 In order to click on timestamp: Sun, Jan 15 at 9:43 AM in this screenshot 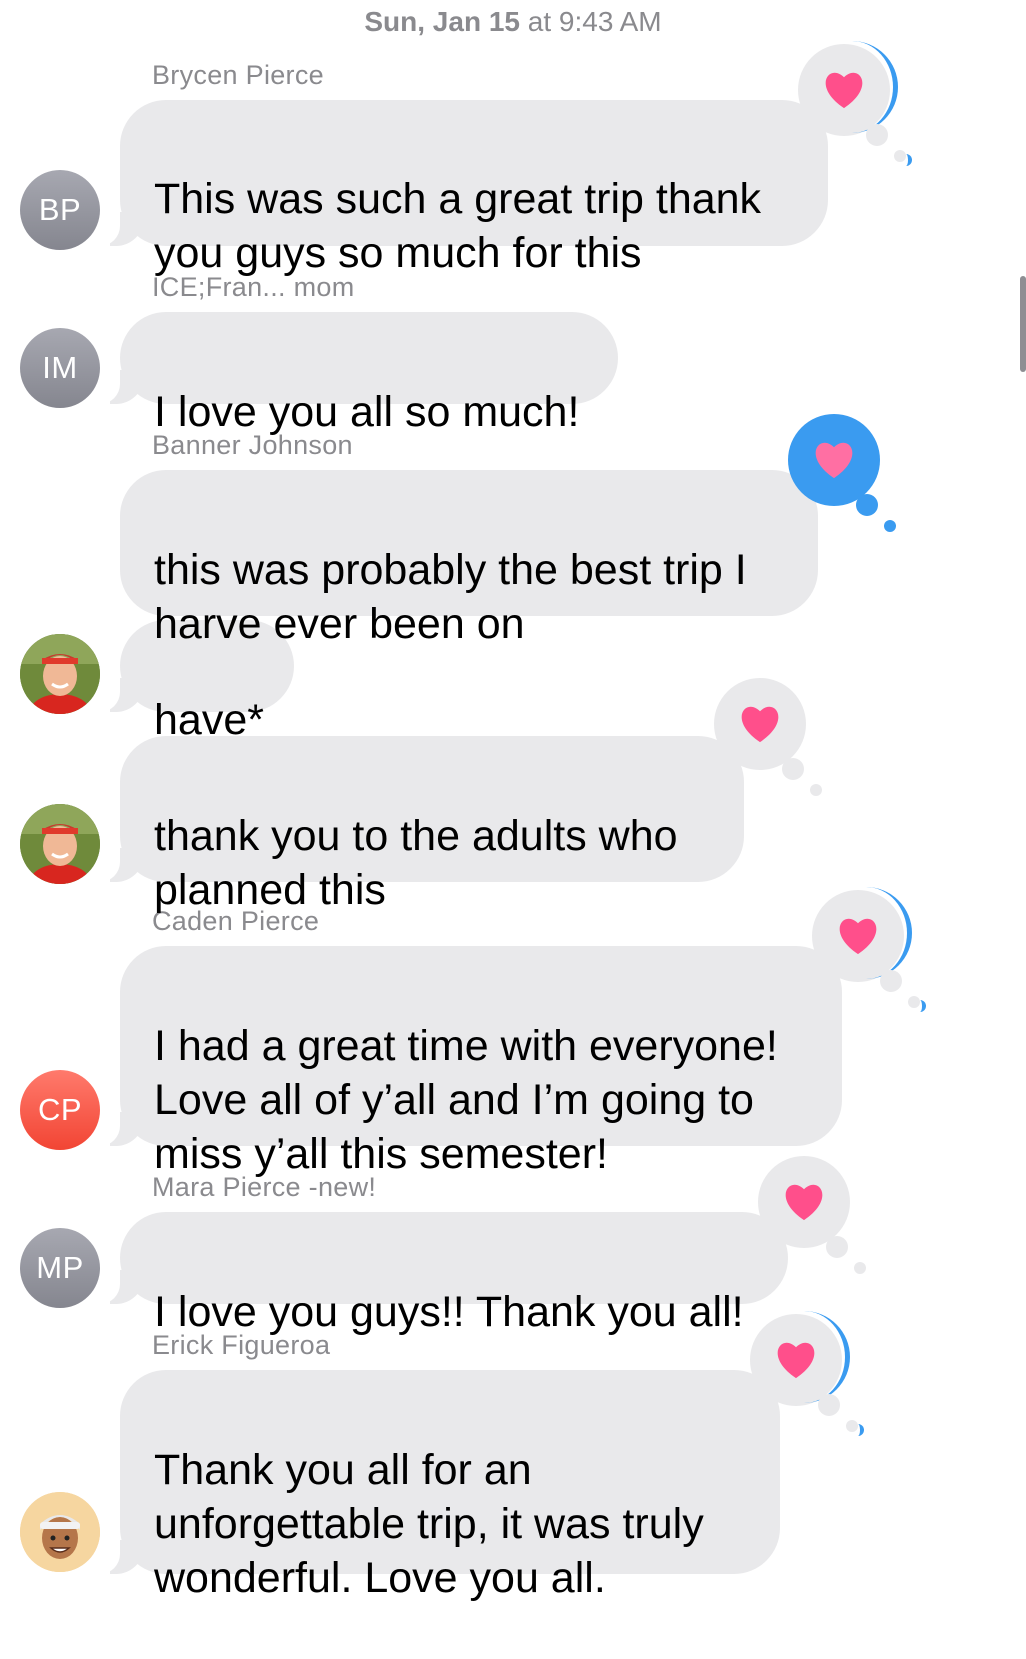, I will do `click(513, 22)`.